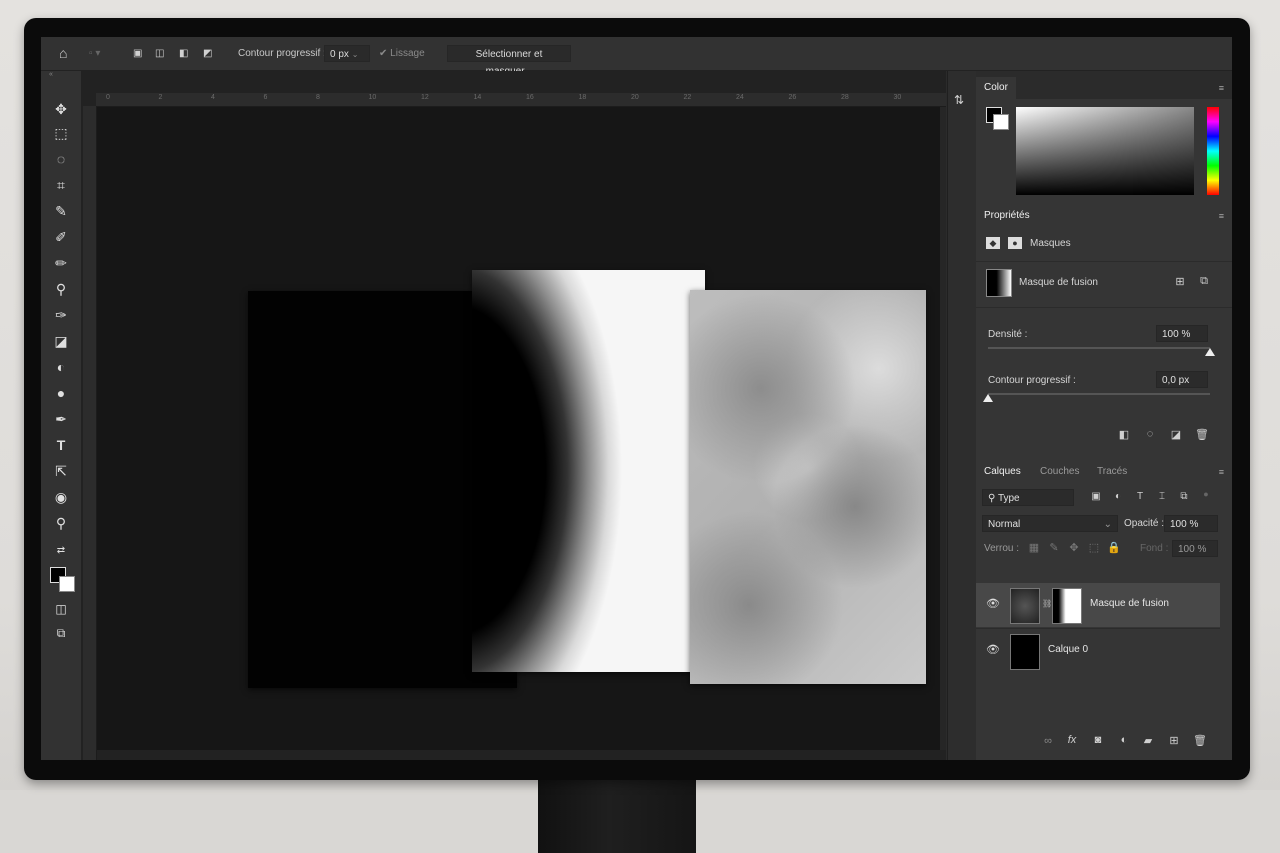 Image resolution: width=1280 pixels, height=853 pixels. I want to click on density-label: Densité :, so click(1008, 334).